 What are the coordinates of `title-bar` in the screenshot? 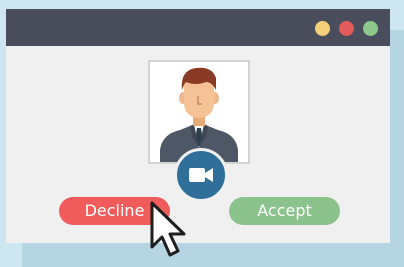 It's located at (198, 27).